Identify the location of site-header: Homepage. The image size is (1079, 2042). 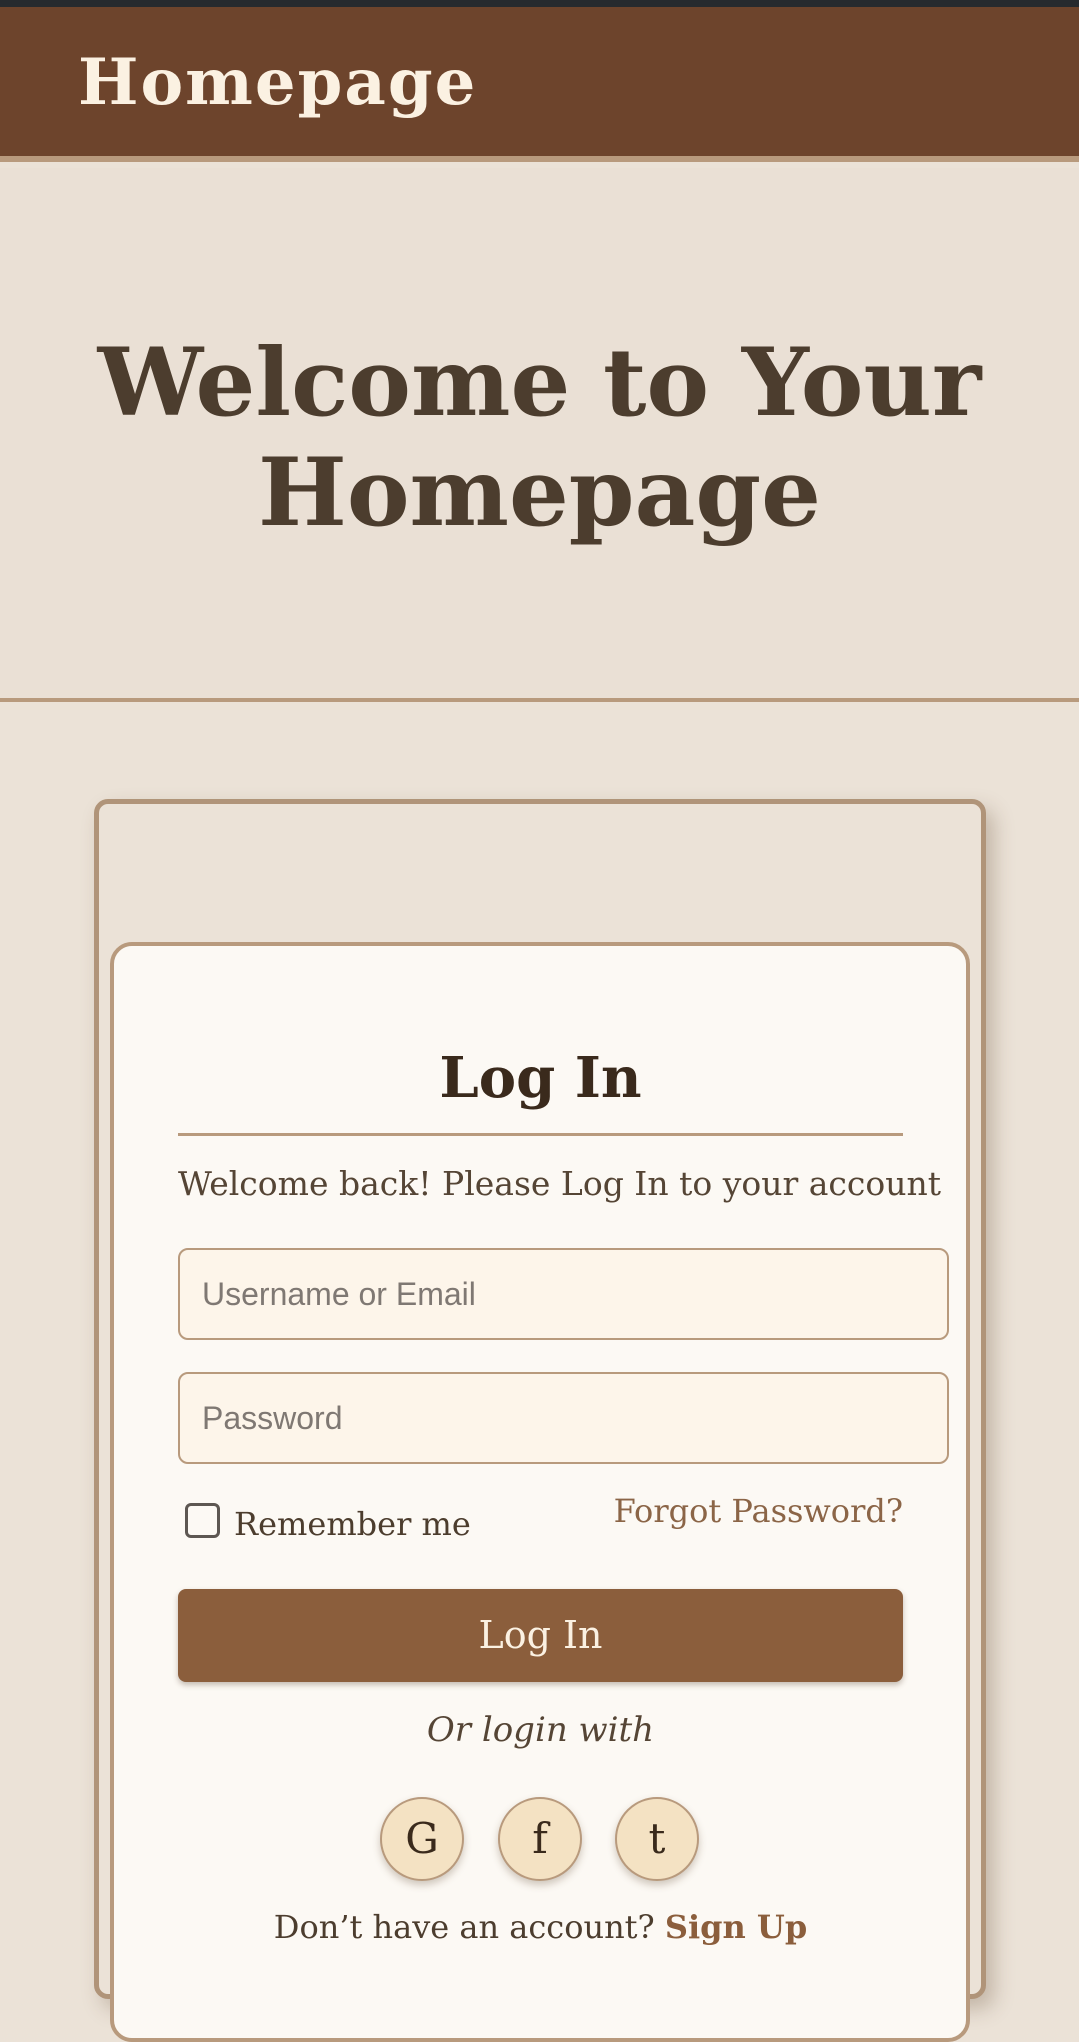
(539, 84).